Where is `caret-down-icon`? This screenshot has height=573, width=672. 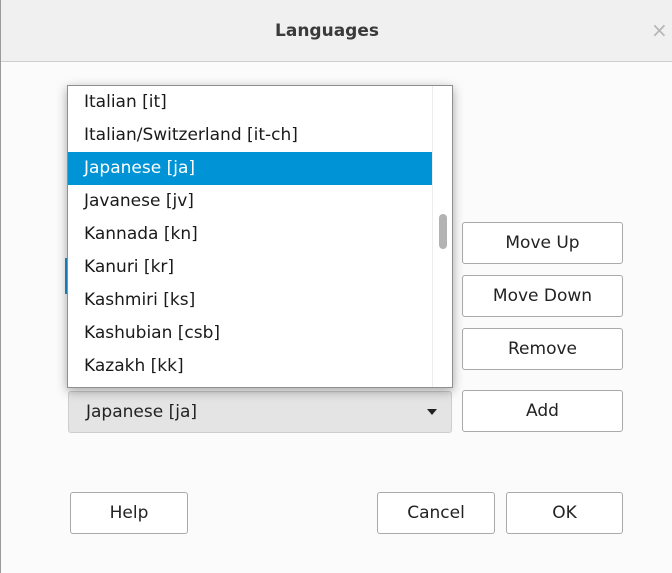
caret-down-icon is located at coordinates (432, 412).